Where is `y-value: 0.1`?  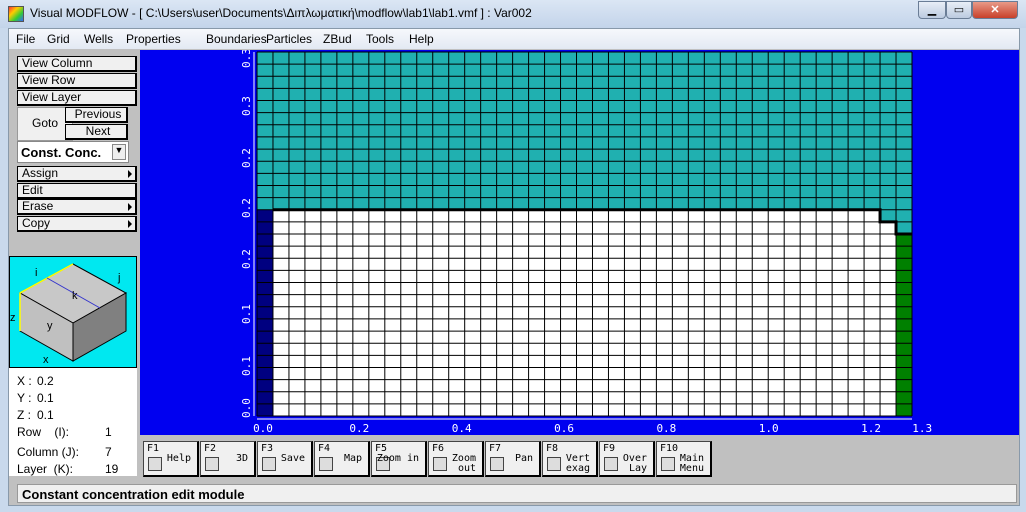
y-value: 0.1 is located at coordinates (45, 398).